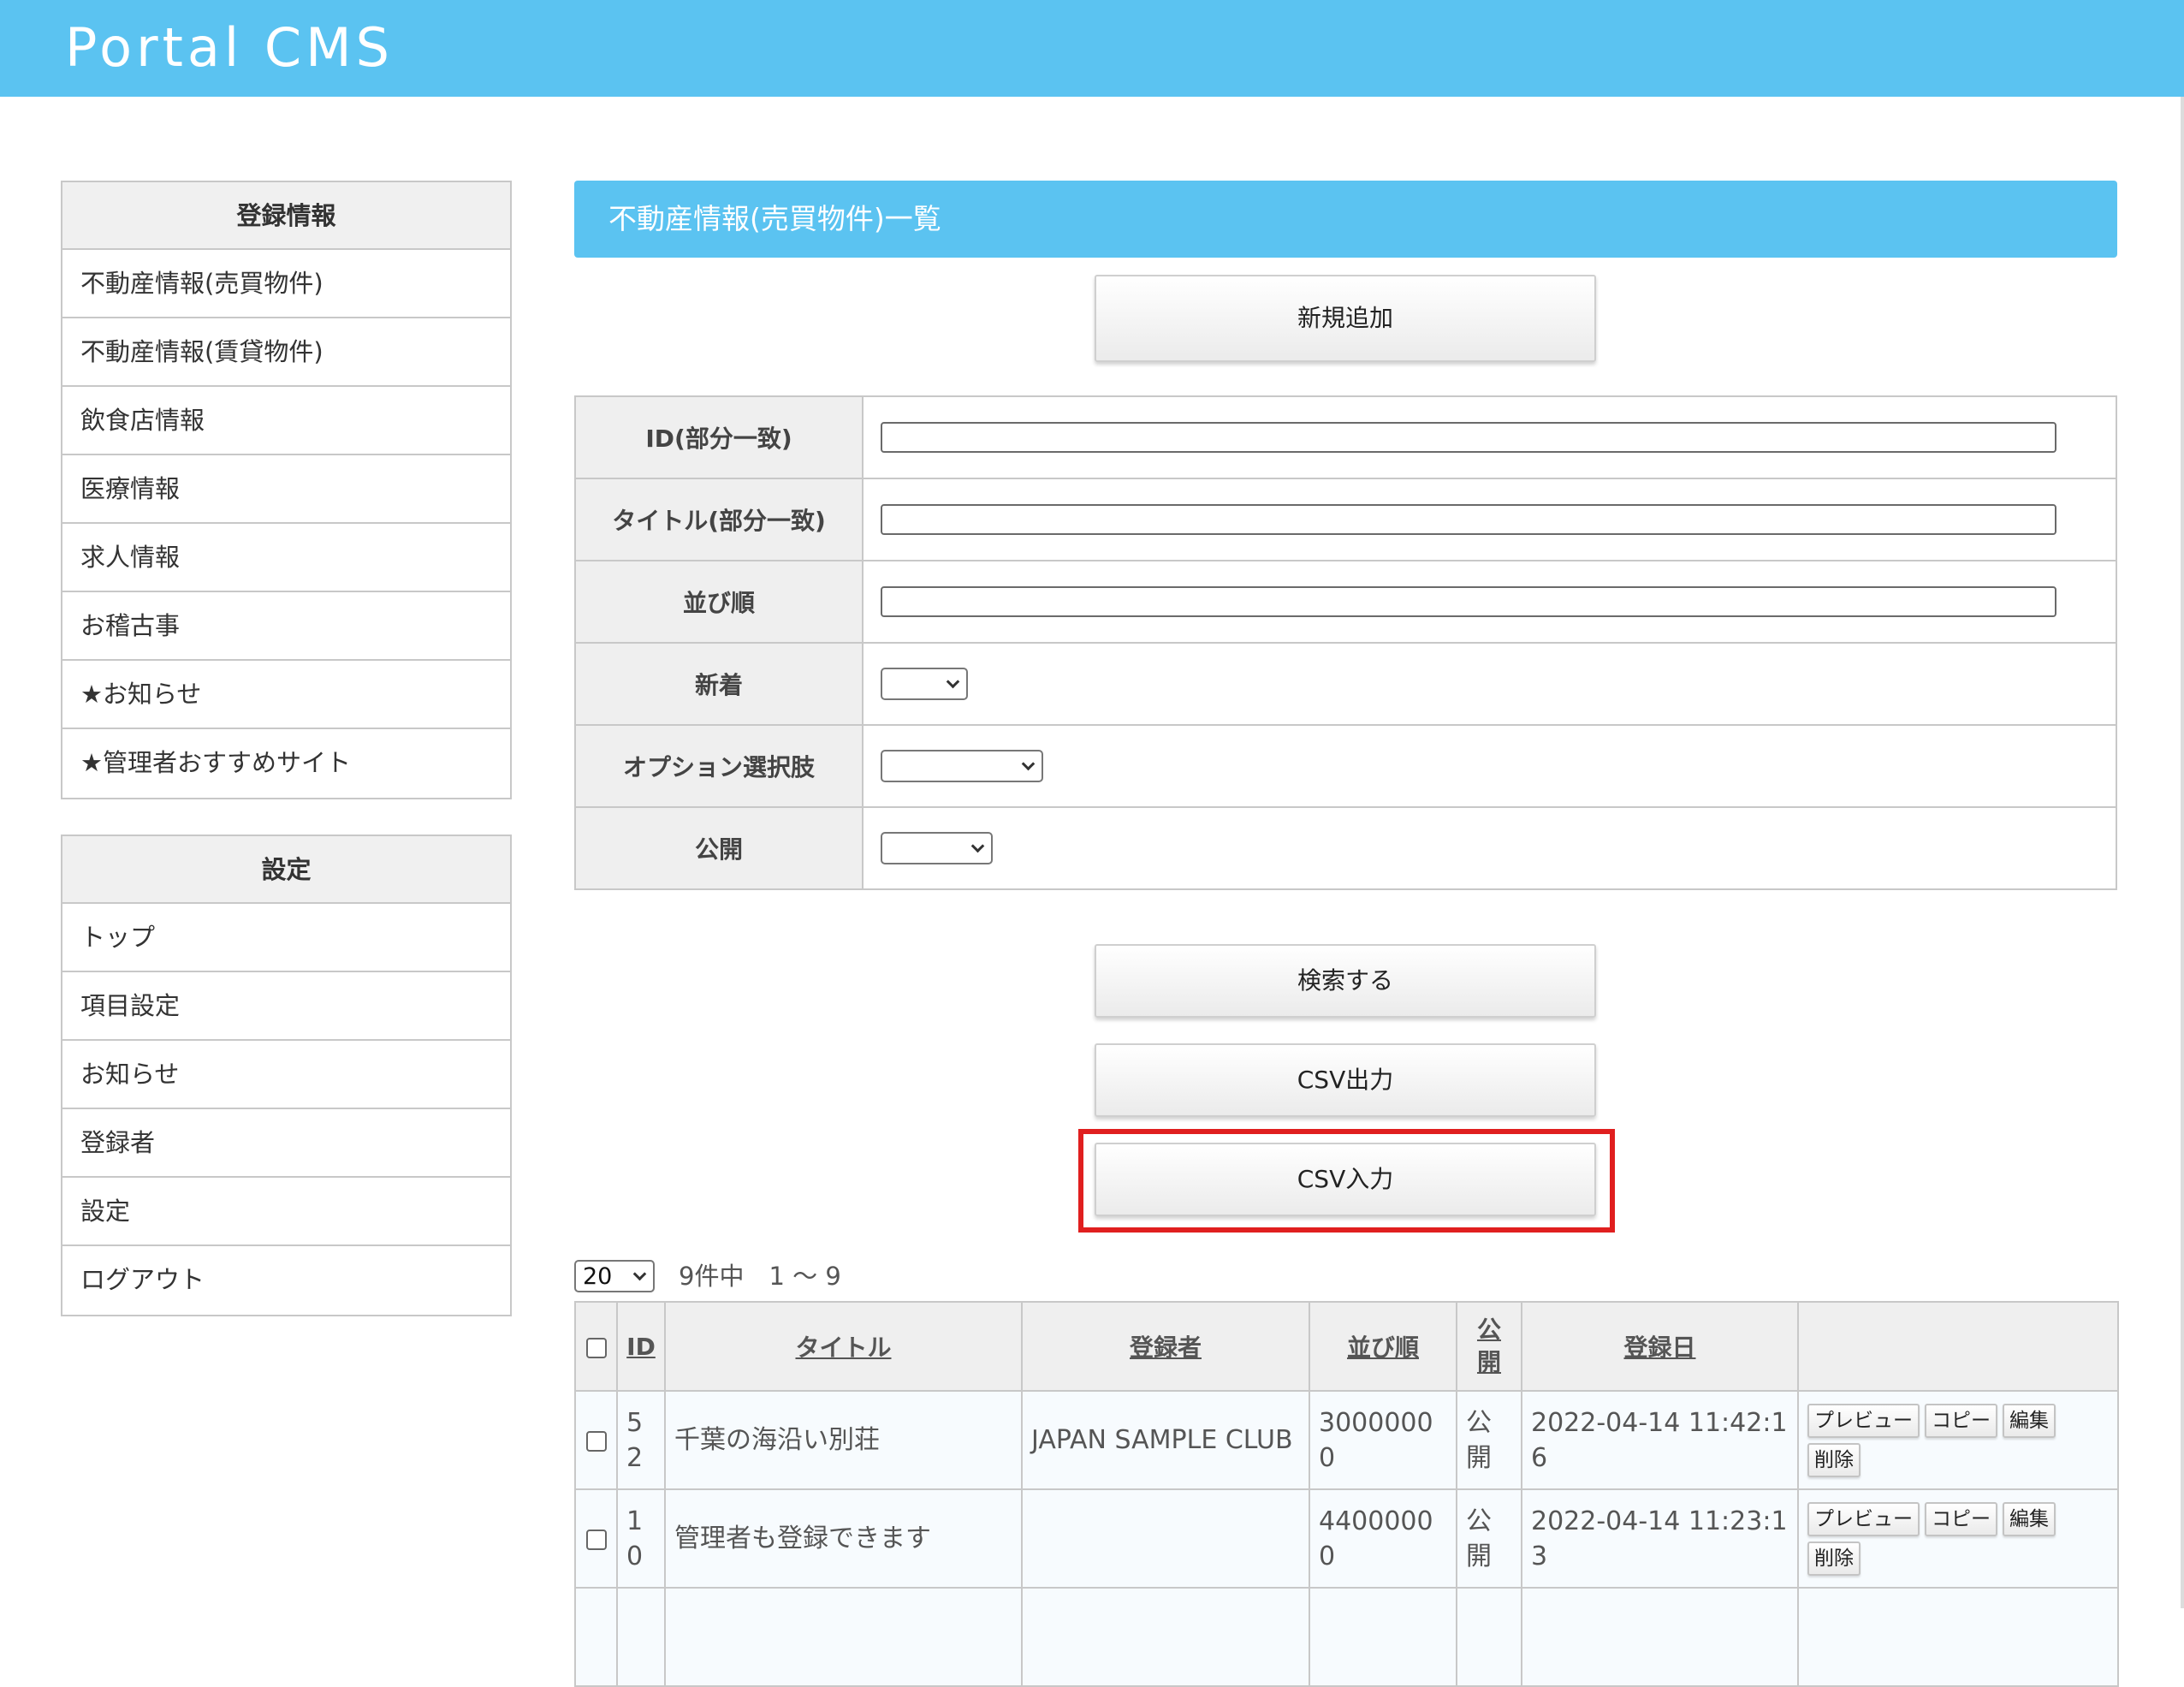 The image size is (2184, 1687). Describe the element at coordinates (1660, 1539) in the screenshot. I see `row-date: 2022-04-14 11:23:13` at that location.